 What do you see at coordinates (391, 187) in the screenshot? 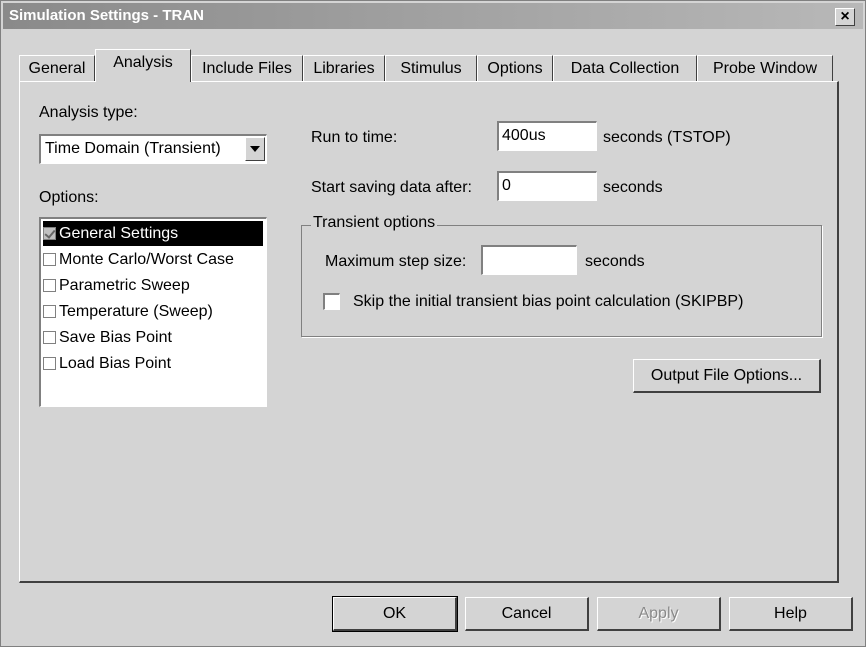
I see `start-saving-label: Start saving data after:` at bounding box center [391, 187].